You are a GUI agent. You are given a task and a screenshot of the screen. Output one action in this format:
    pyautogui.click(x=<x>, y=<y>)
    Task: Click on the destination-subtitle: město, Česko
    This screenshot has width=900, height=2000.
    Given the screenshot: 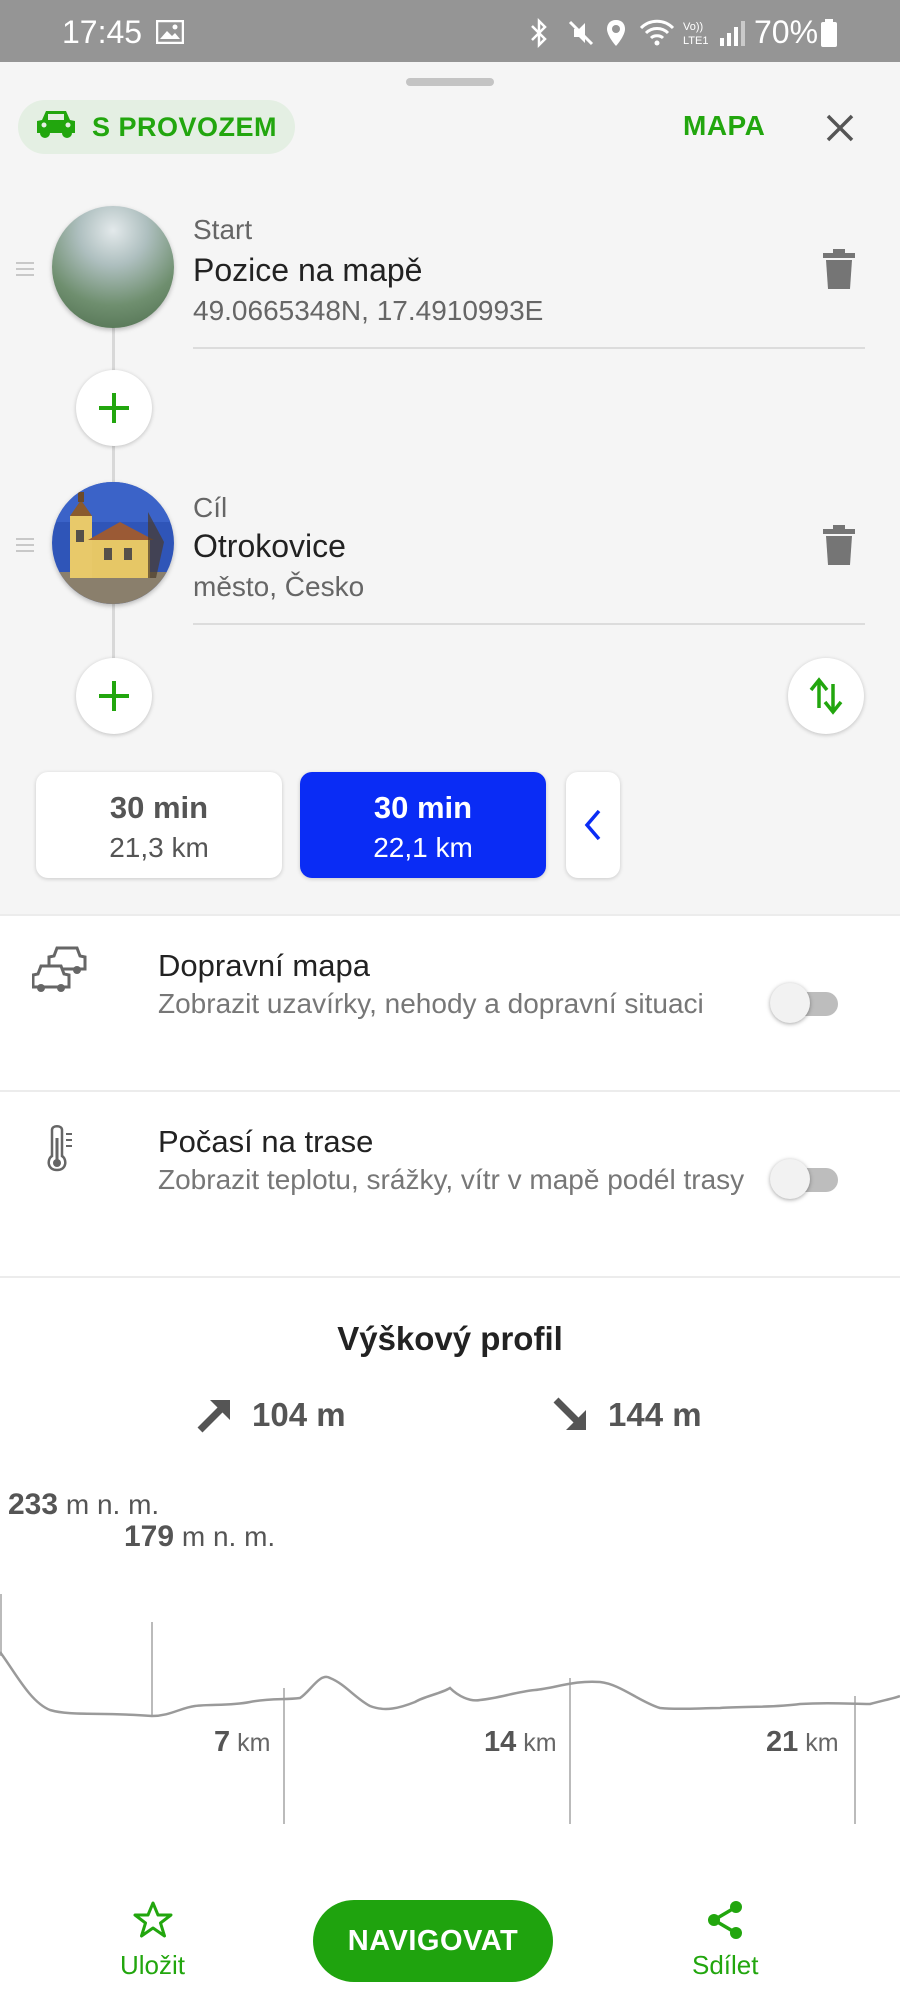 What is the action you would take?
    pyautogui.click(x=279, y=586)
    